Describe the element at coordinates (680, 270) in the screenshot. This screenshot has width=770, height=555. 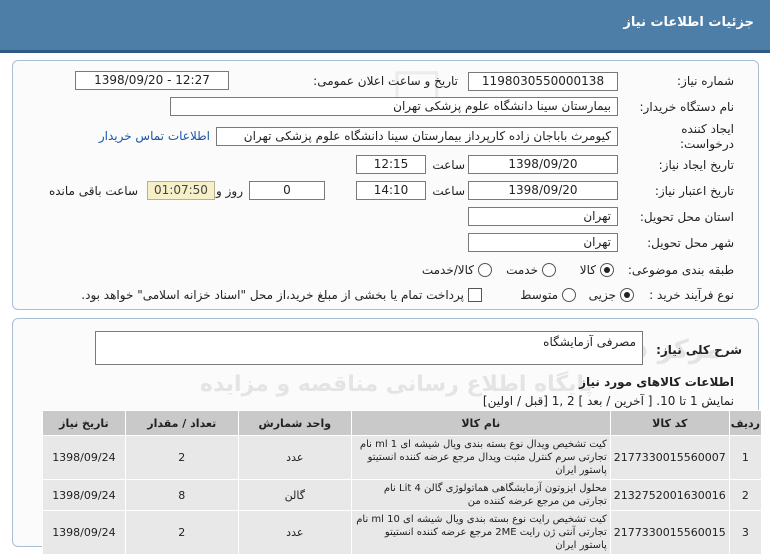
I see `category-label: طبقه بندی موضوعی:` at that location.